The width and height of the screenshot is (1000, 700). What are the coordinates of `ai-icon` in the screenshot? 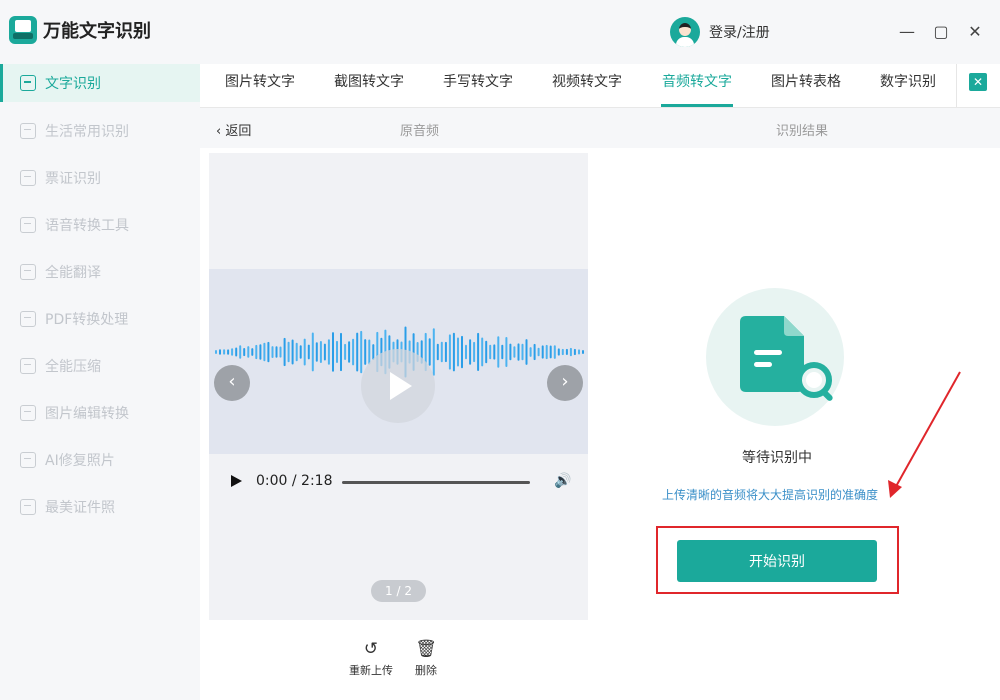 It's located at (28, 459).